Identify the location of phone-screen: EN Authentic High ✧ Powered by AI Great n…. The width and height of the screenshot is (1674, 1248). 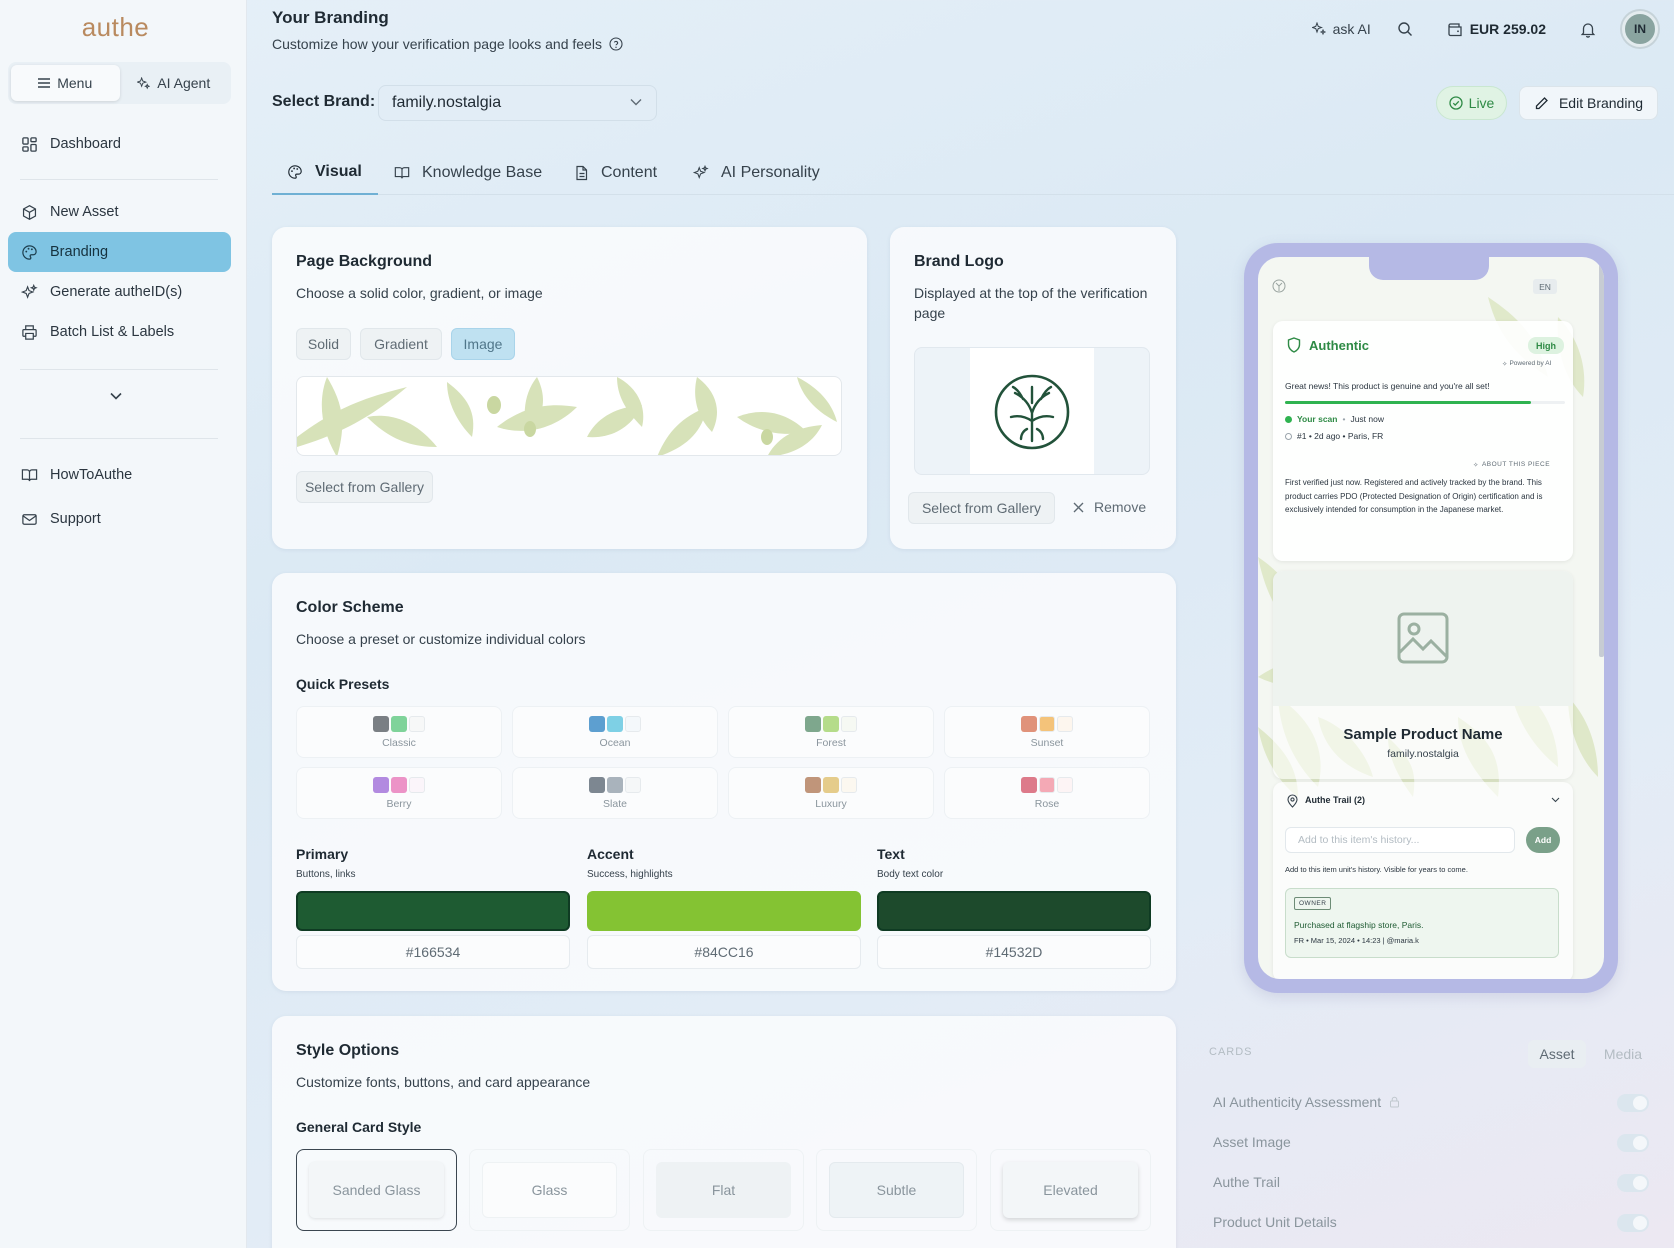
(1431, 618).